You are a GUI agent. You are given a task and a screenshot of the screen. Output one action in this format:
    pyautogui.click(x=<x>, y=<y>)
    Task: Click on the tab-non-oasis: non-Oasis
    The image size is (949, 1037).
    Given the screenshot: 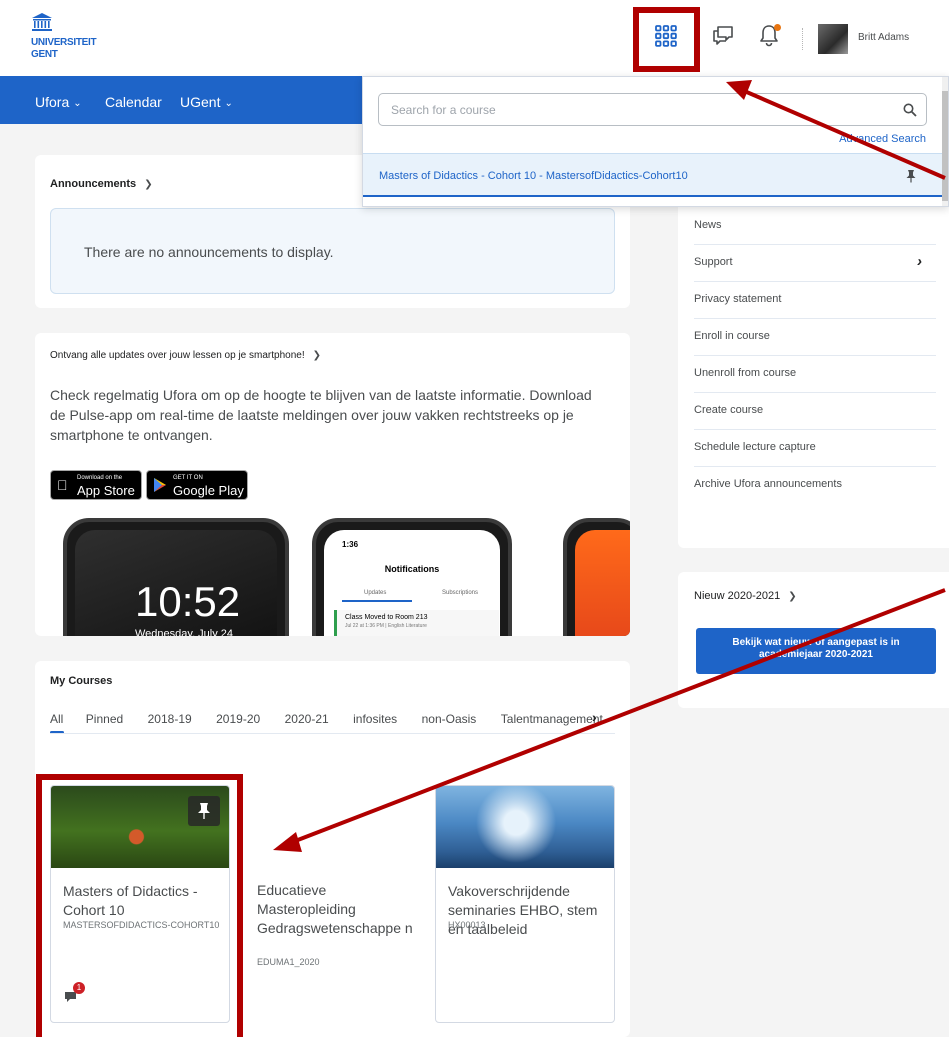 What is the action you would take?
    pyautogui.click(x=449, y=719)
    